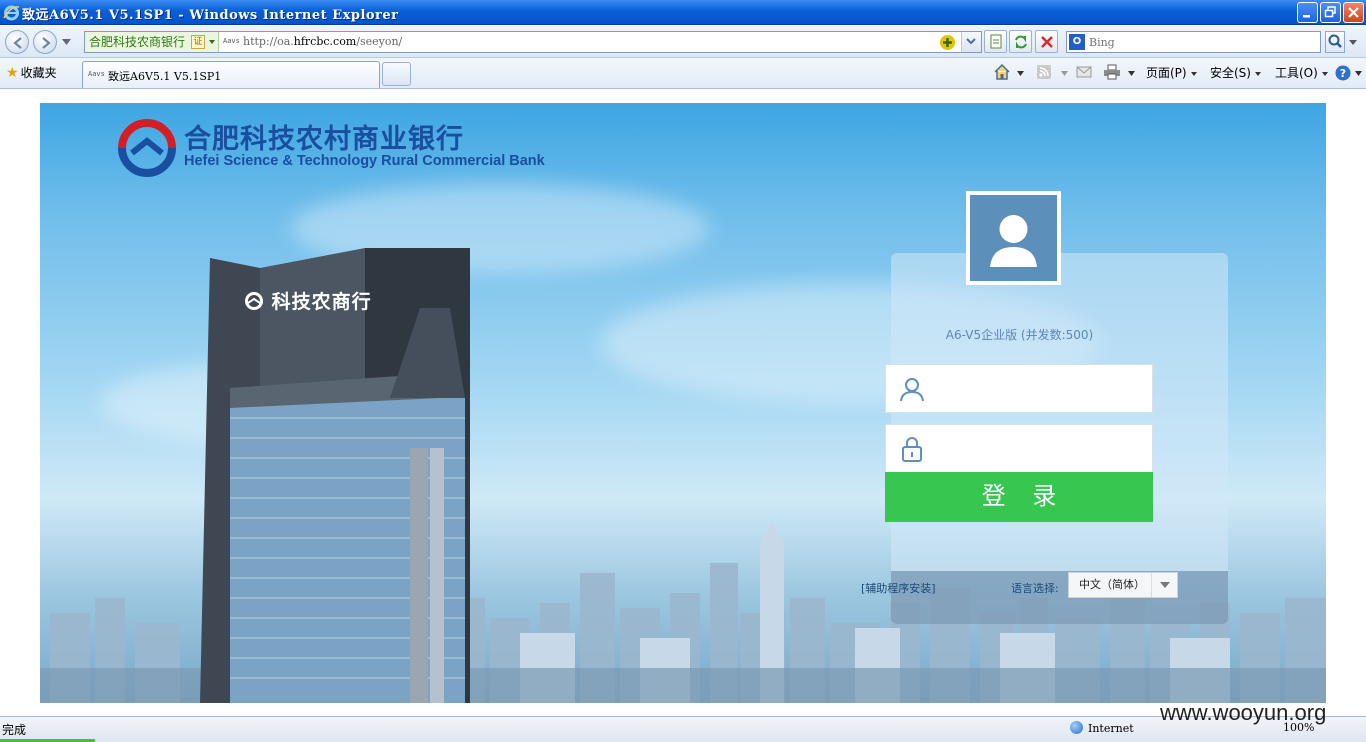 This screenshot has height=742, width=1366. I want to click on bank-name-cn: 合肥科技农村商业银行, so click(324, 139).